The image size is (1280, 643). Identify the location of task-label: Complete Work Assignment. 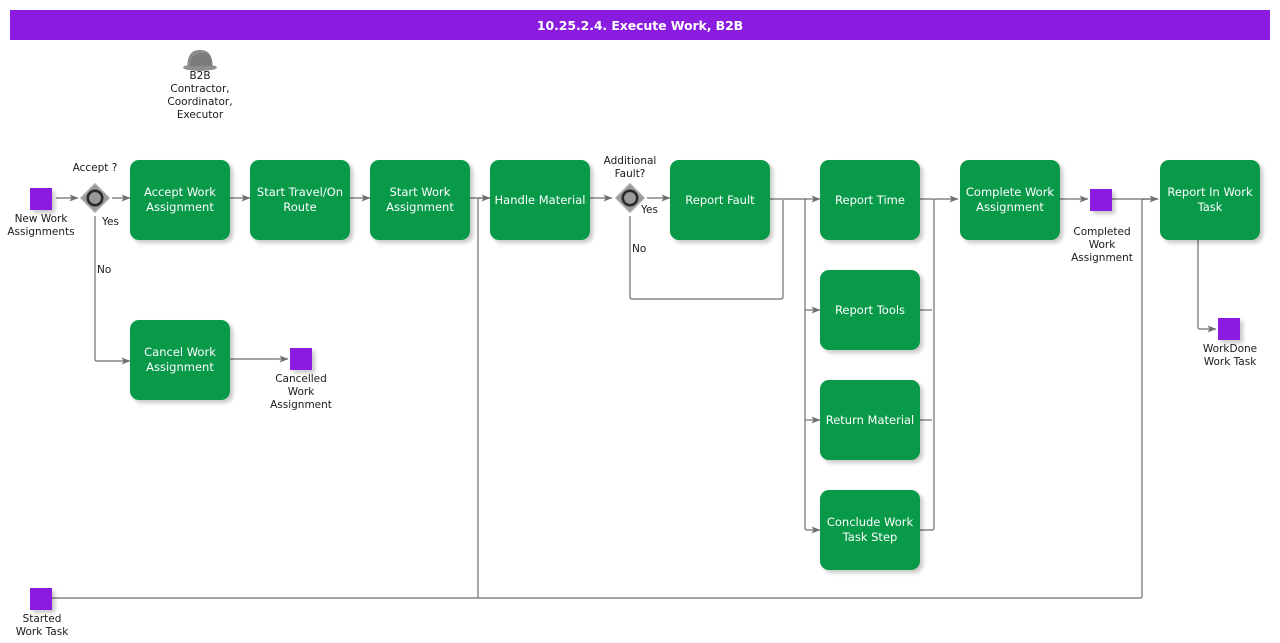
(1010, 199).